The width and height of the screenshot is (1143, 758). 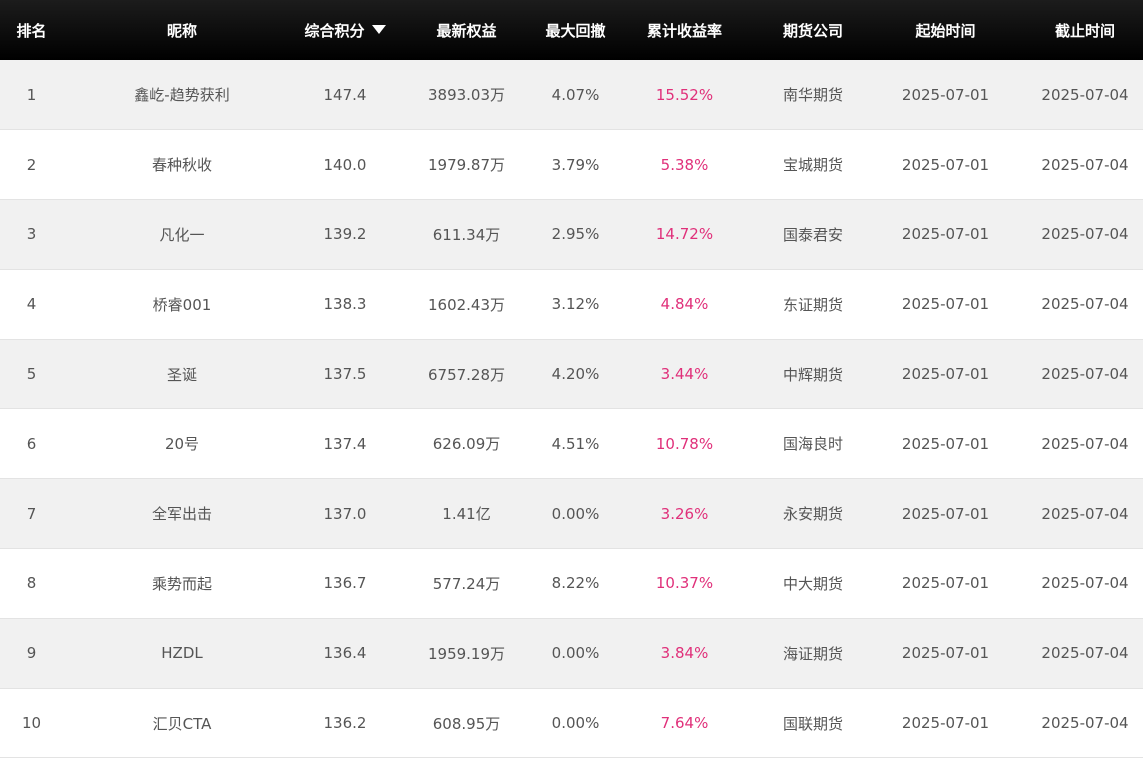 What do you see at coordinates (31, 30) in the screenshot?
I see `header-rank: 排名` at bounding box center [31, 30].